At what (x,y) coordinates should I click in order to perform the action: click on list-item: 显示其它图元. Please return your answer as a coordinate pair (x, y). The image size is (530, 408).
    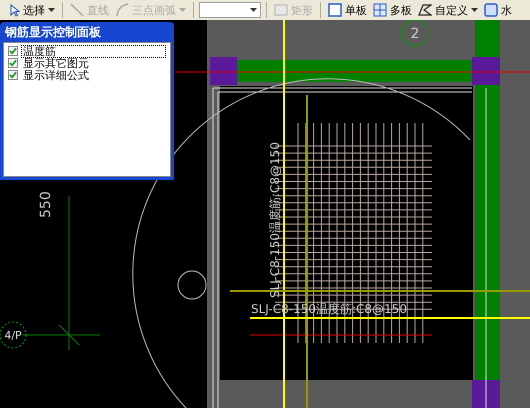
    Looking at the image, I should click on (56, 63).